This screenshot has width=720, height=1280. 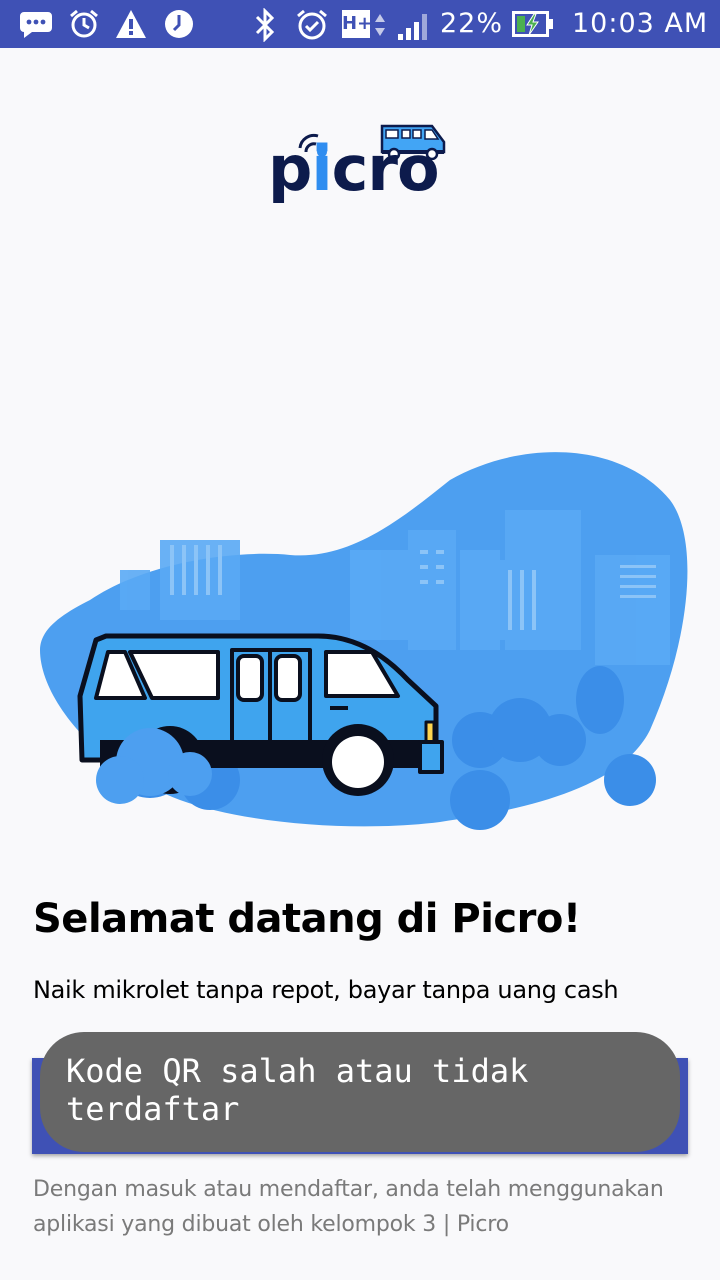 I want to click on logo-letters-rest: cro, so click(x=385, y=168).